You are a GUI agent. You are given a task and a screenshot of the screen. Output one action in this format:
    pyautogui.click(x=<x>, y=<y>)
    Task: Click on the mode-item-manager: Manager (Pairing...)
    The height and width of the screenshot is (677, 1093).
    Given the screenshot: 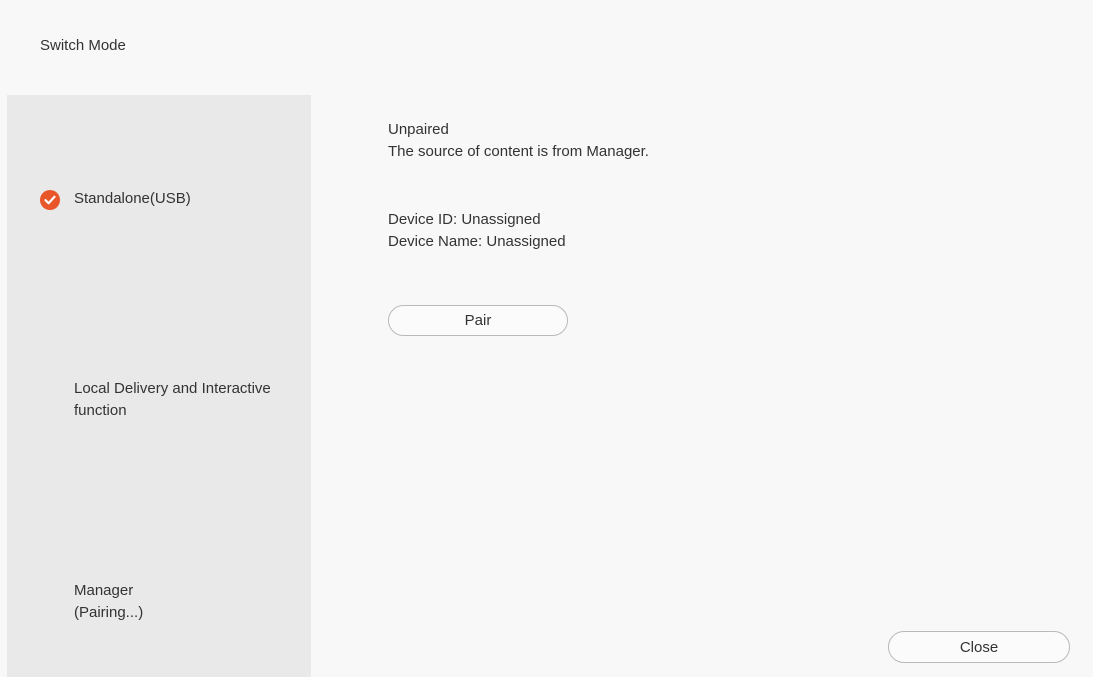 What is the action you would take?
    pyautogui.click(x=159, y=603)
    